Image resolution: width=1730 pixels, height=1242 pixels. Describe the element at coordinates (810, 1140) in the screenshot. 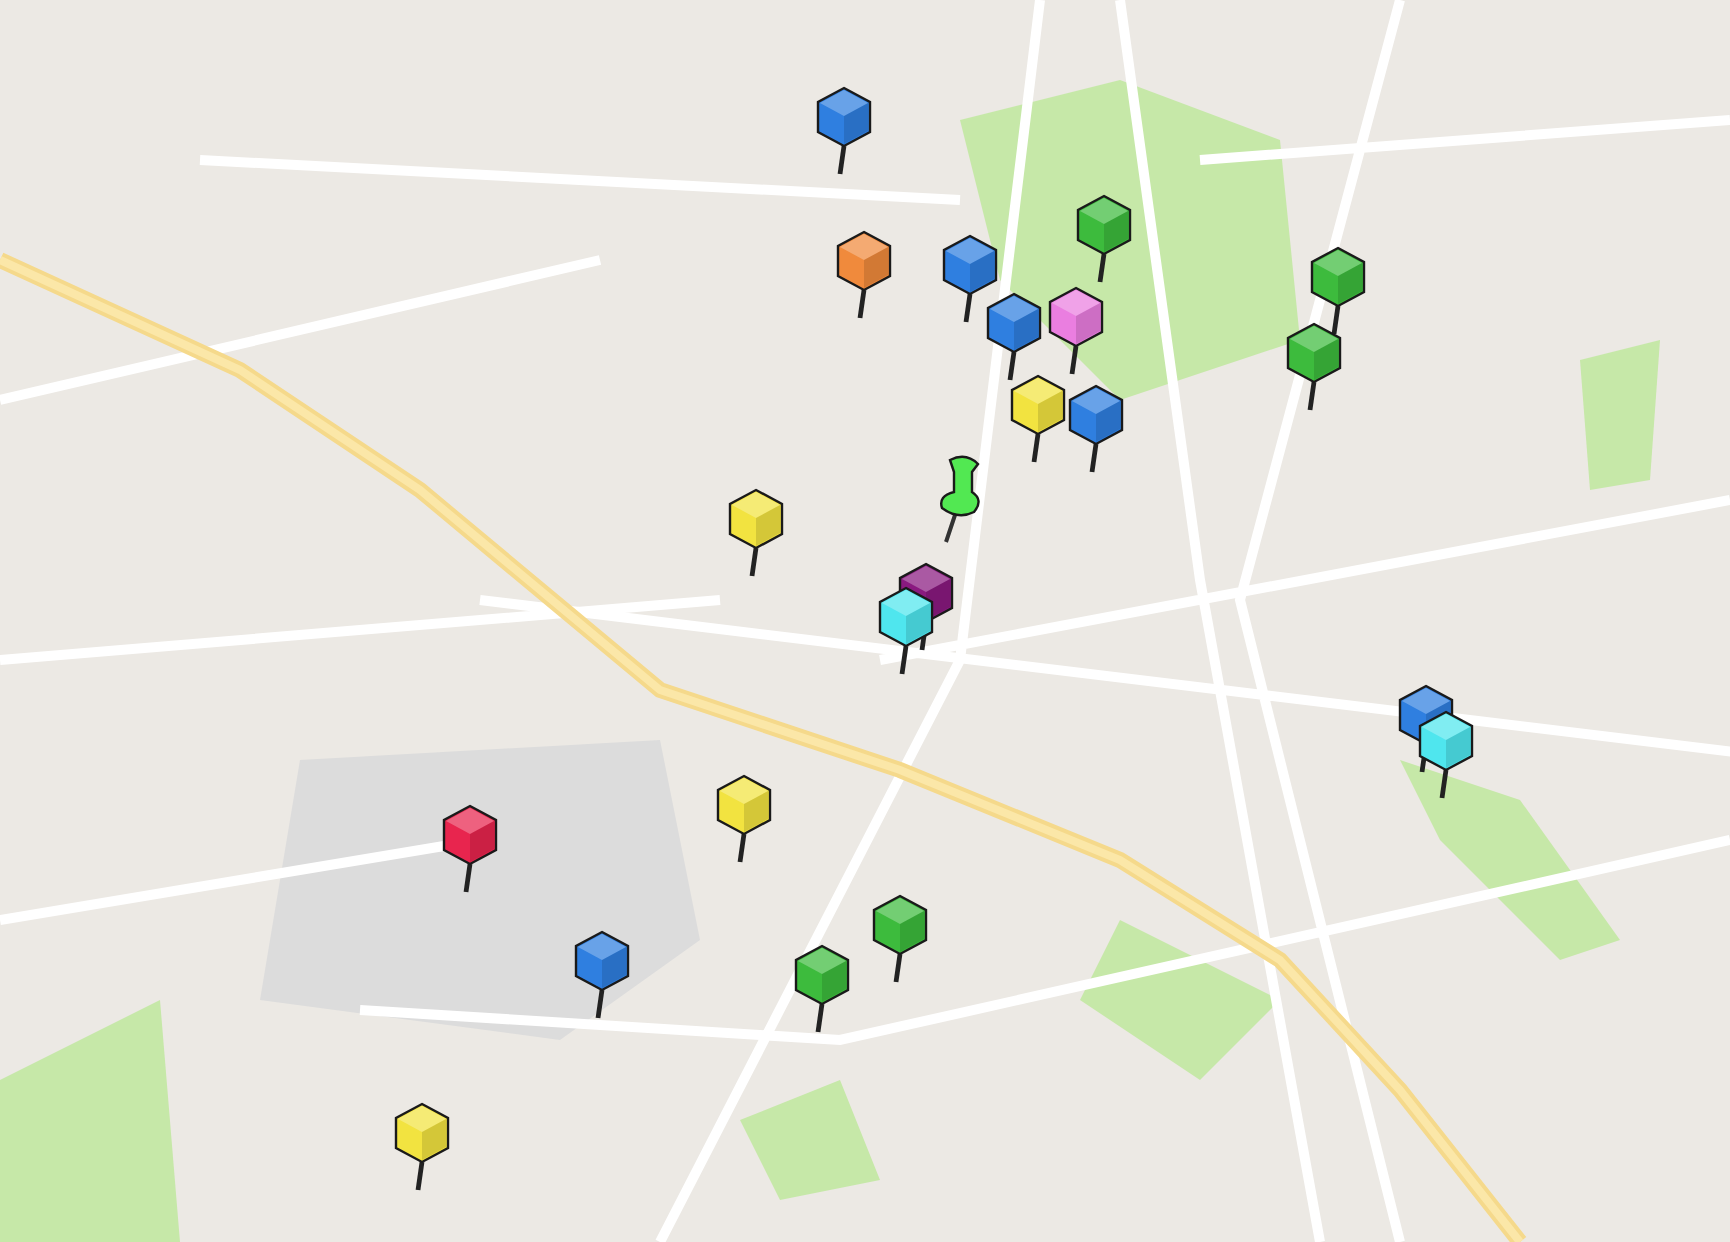

I see `park-area` at that location.